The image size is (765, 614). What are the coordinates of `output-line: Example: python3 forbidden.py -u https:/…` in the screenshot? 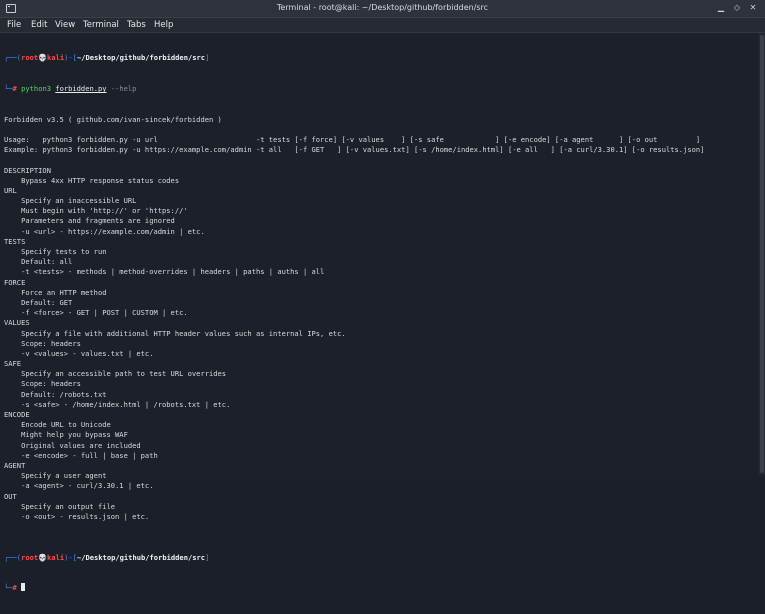 It's located at (354, 150).